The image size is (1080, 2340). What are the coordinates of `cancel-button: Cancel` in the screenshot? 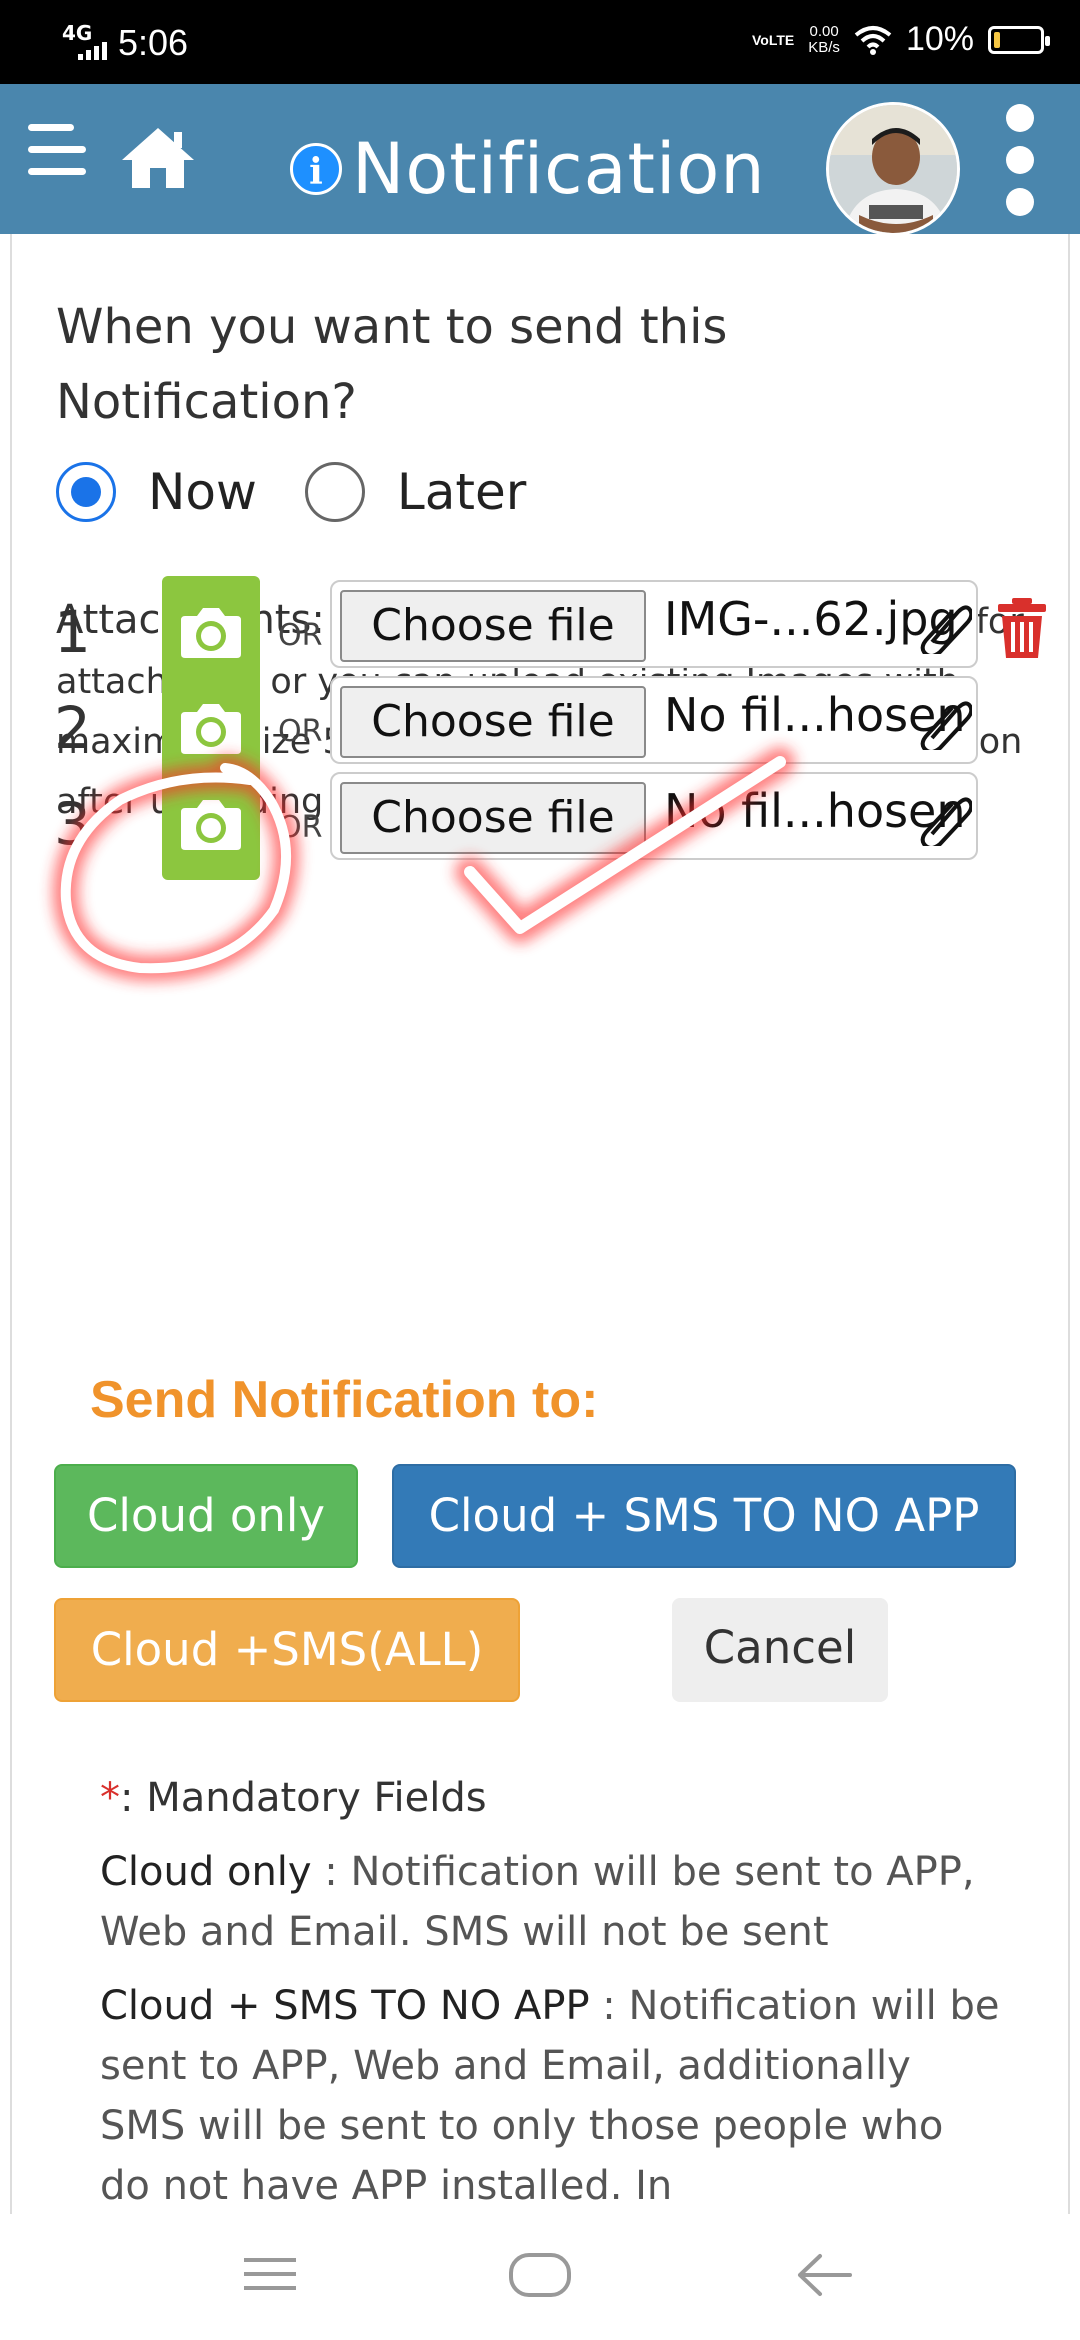 It's located at (780, 1650).